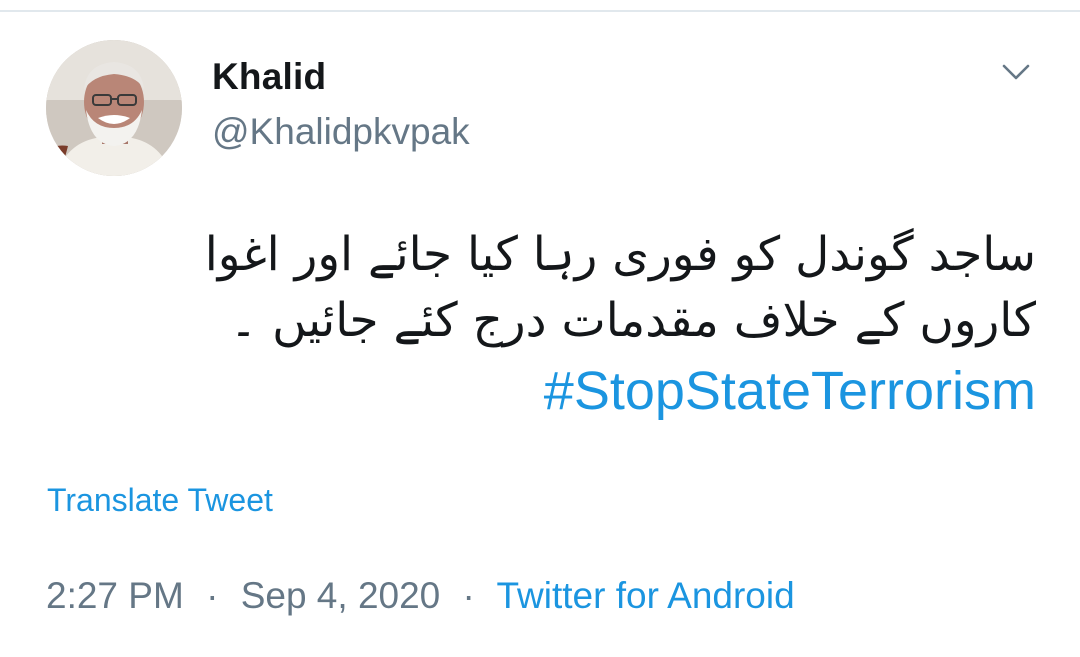  What do you see at coordinates (160, 500) in the screenshot?
I see `translate-tweet-link: Translate Tweet` at bounding box center [160, 500].